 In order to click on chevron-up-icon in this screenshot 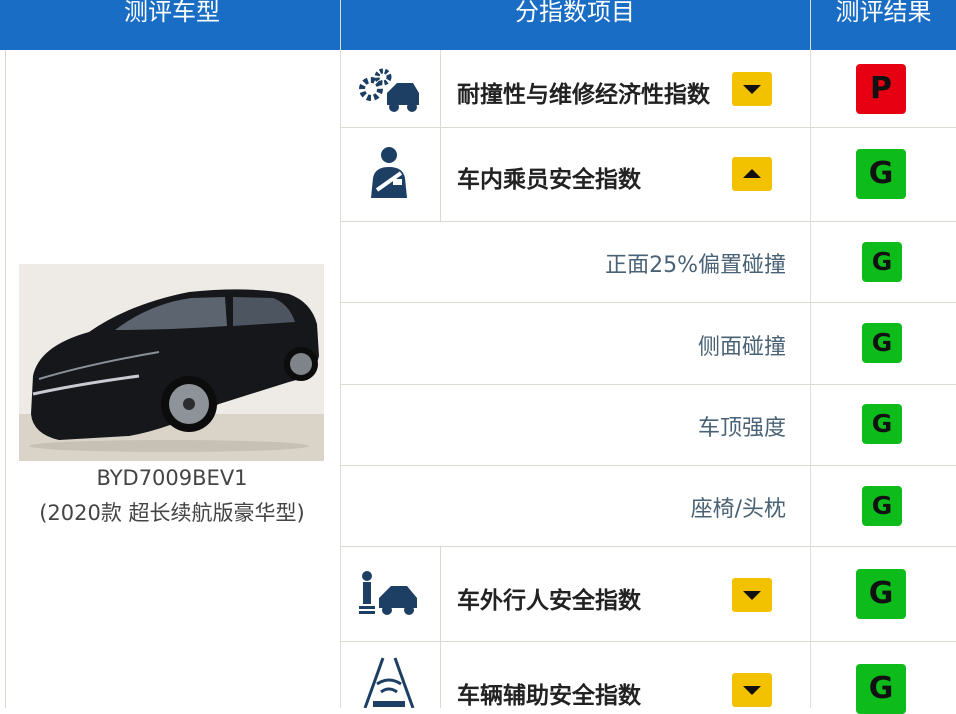, I will do `click(752, 173)`.